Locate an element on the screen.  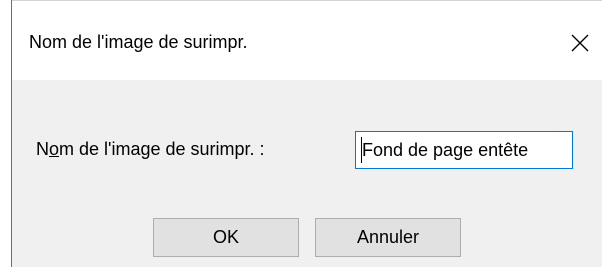
label-prefix: N is located at coordinates (42, 149).